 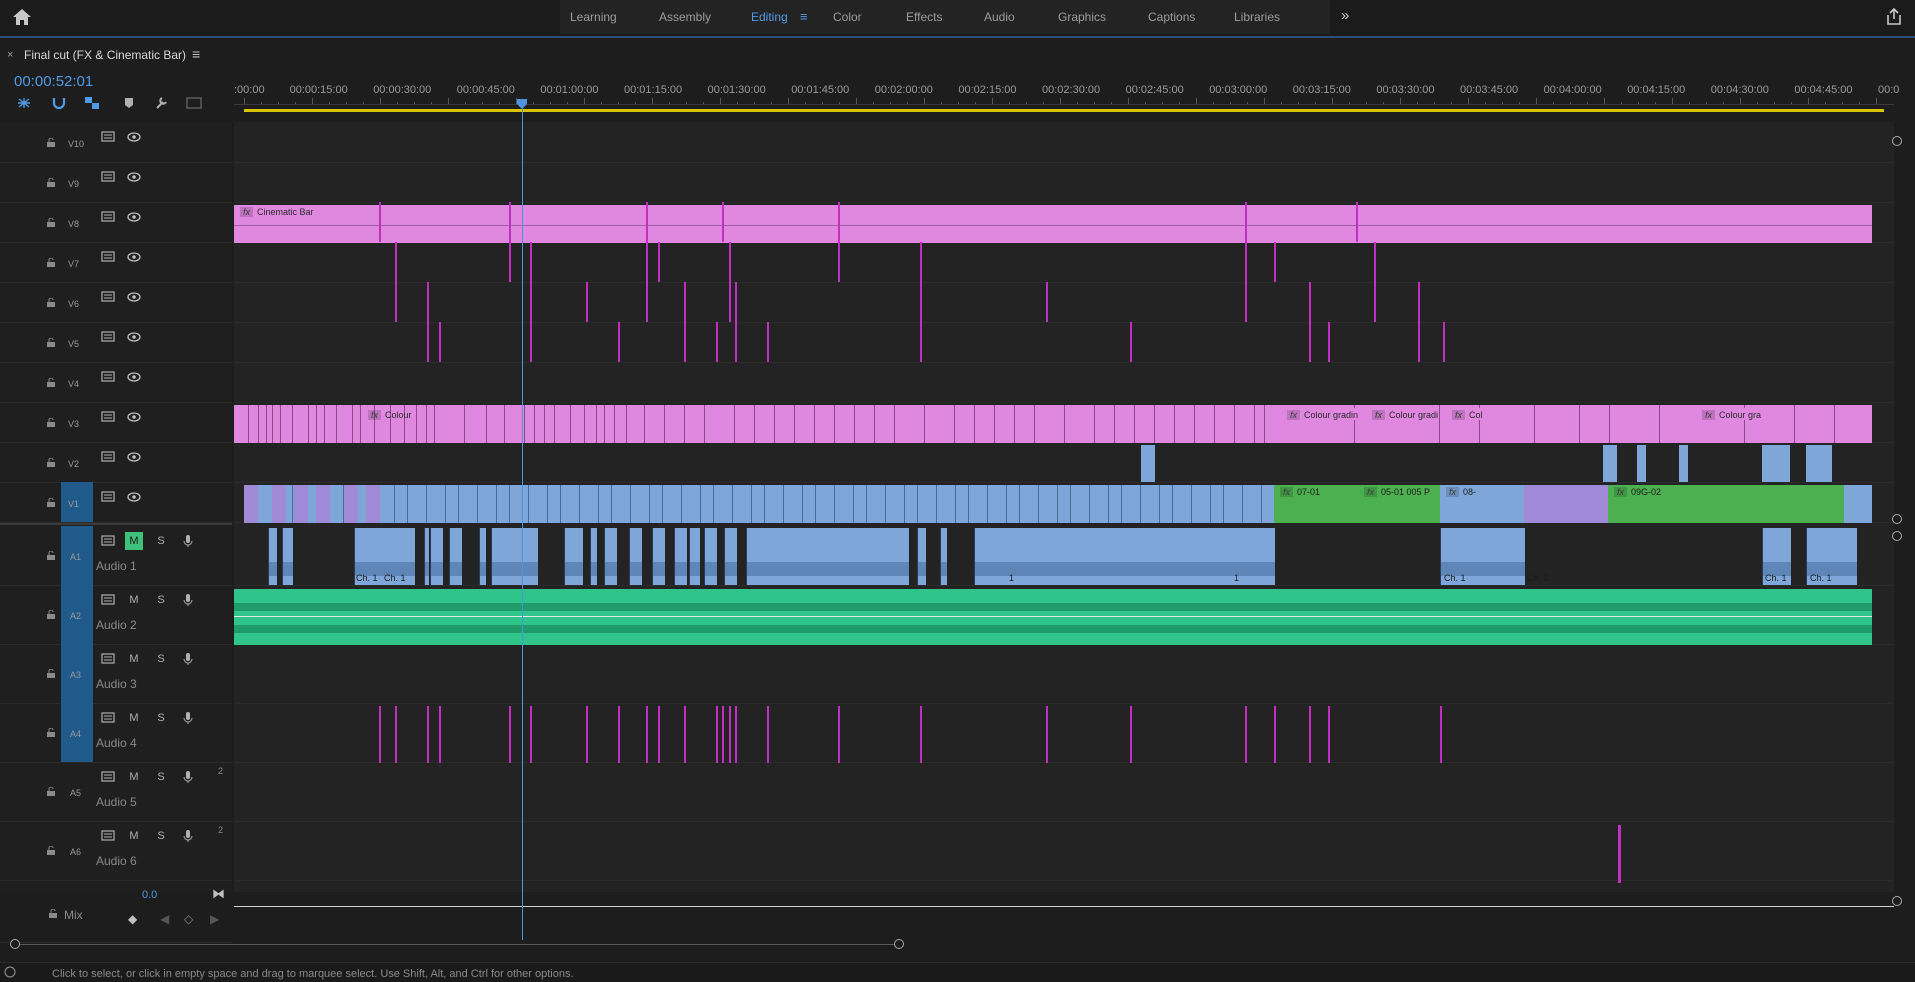 I want to click on keyframe-icon: ◇, so click(x=188, y=919).